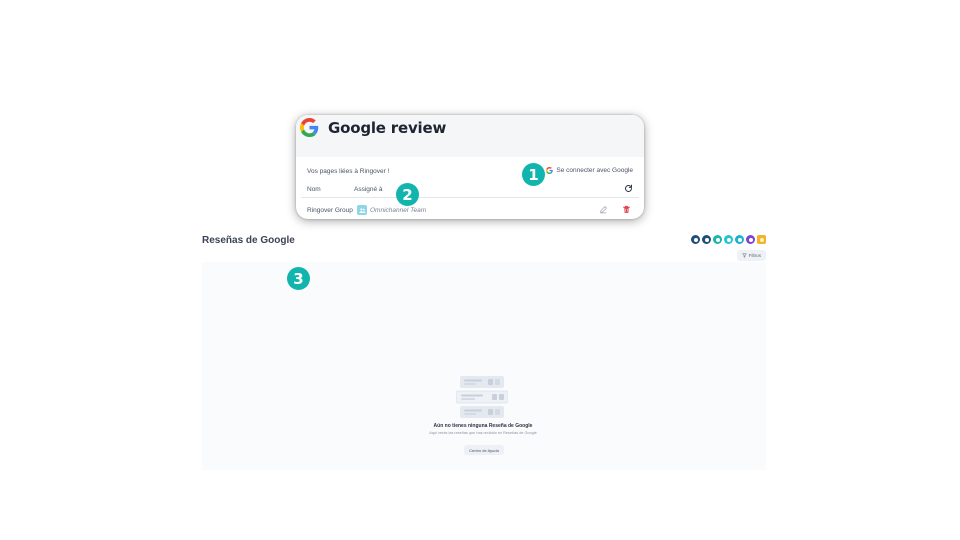 This screenshot has width=960, height=540. I want to click on channel-filter-bar, so click(728, 239).